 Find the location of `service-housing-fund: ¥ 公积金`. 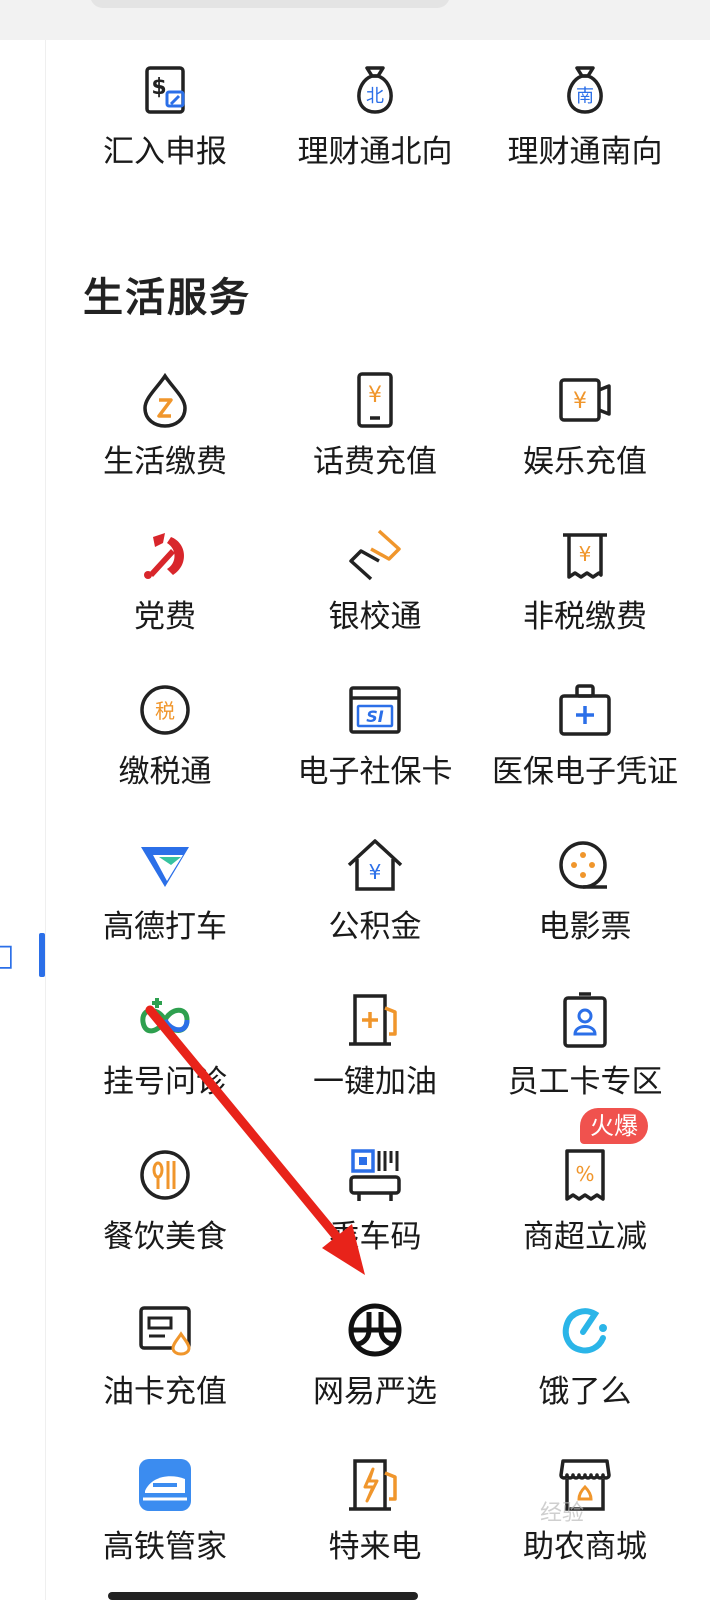

service-housing-fund: ¥ 公积金 is located at coordinates (375, 905).